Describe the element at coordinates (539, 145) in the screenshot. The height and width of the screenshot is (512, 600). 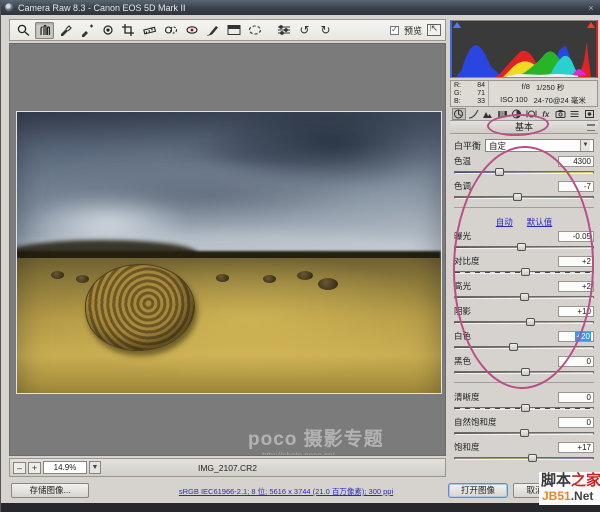
I see `white-balance-select: 自定 ▼` at that location.